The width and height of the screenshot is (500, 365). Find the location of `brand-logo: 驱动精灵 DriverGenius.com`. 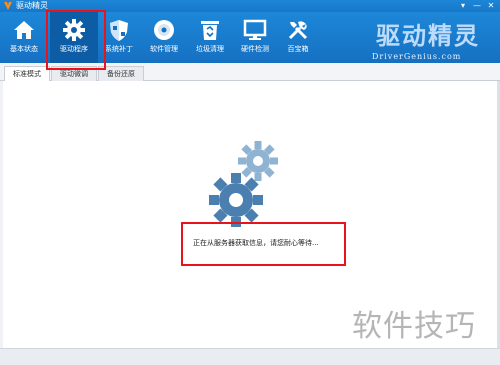

brand-logo: 驱动精灵 DriverGenius.com is located at coordinates (433, 45).